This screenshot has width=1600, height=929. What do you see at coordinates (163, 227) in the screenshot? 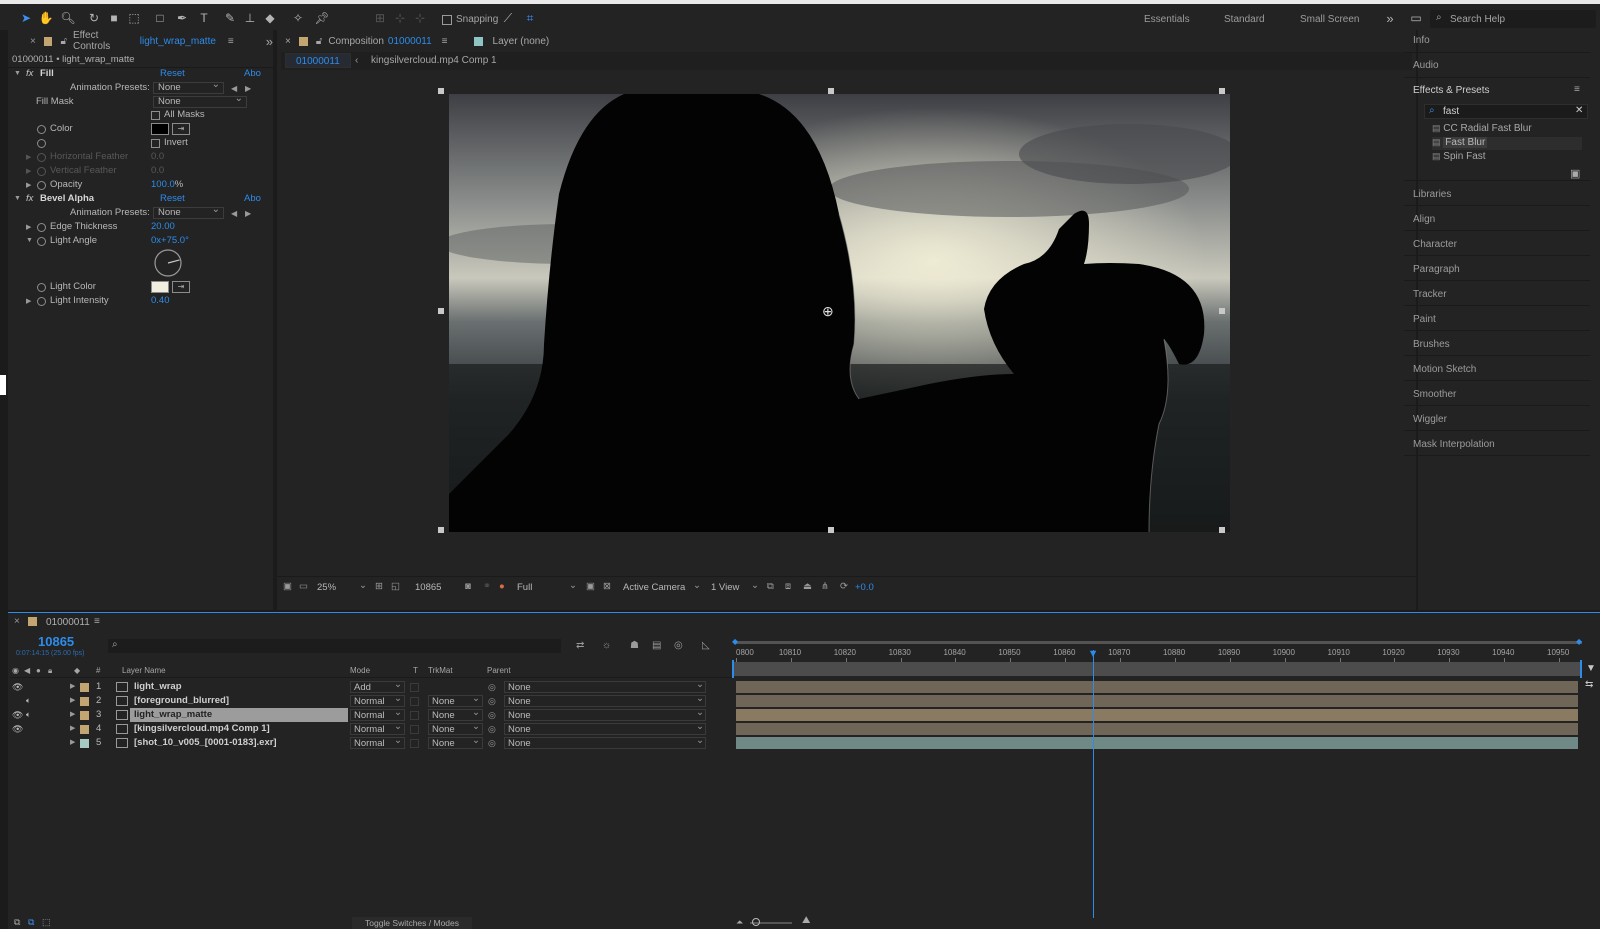
I see `edge-thickness-value: 20.00` at bounding box center [163, 227].